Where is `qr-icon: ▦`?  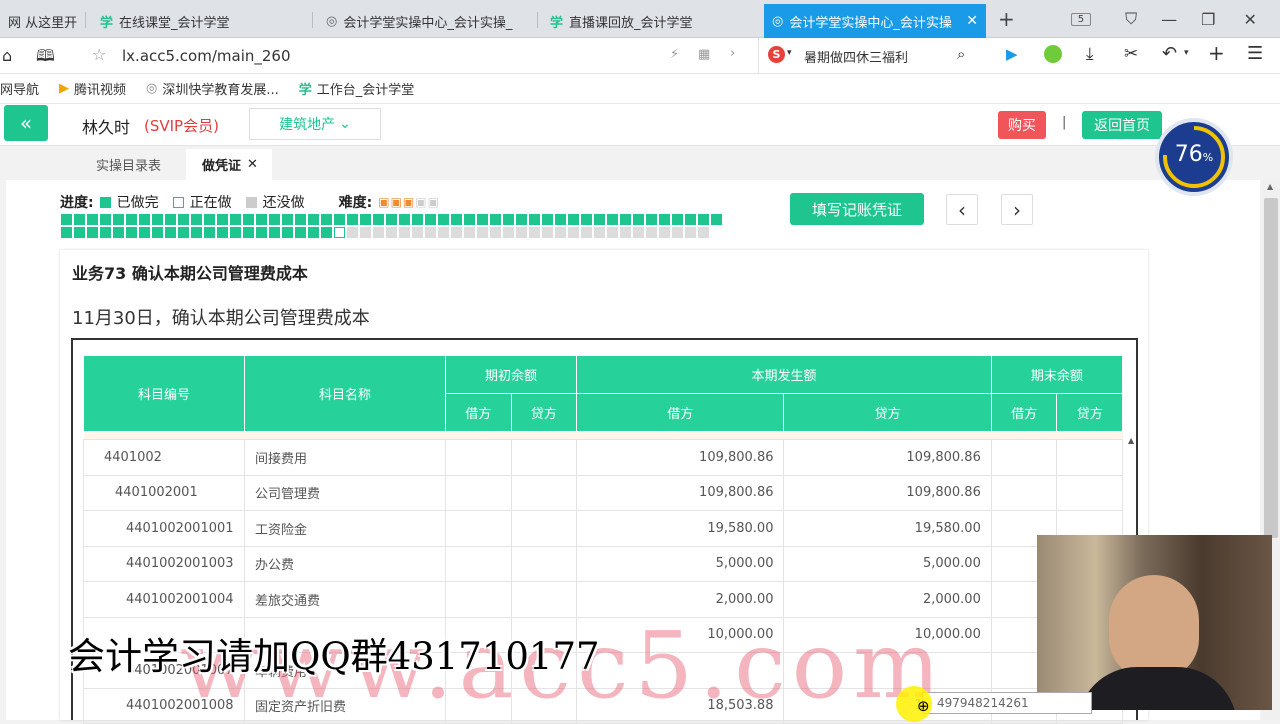 qr-icon: ▦ is located at coordinates (704, 54).